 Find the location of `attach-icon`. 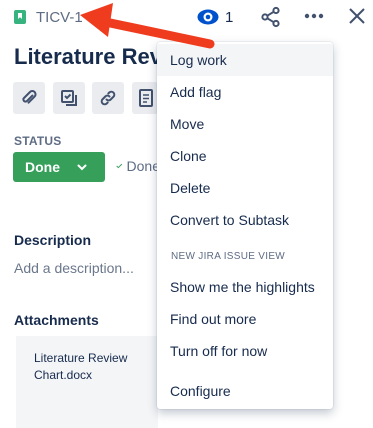

attach-icon is located at coordinates (29, 97).